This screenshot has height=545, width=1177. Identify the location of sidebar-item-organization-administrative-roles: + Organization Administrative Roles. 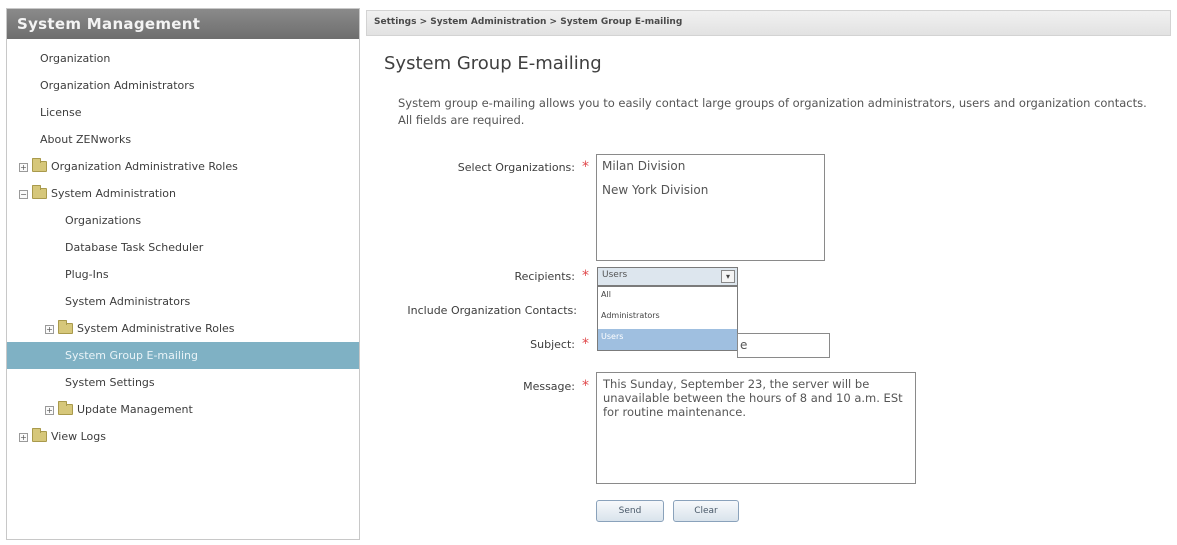
(183, 166).